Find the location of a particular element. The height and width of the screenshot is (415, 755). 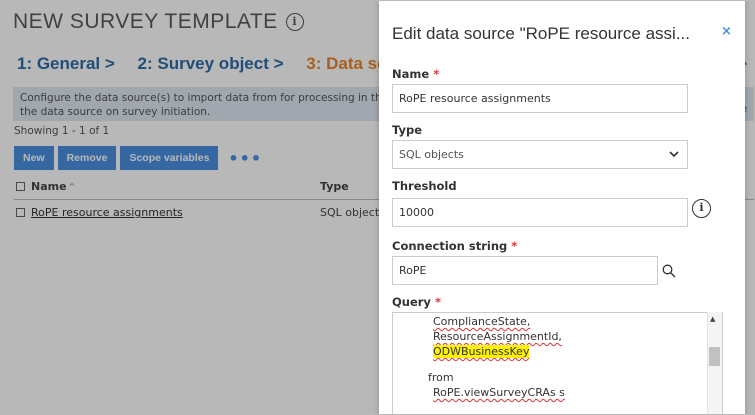

close-icon: × is located at coordinates (726, 31).